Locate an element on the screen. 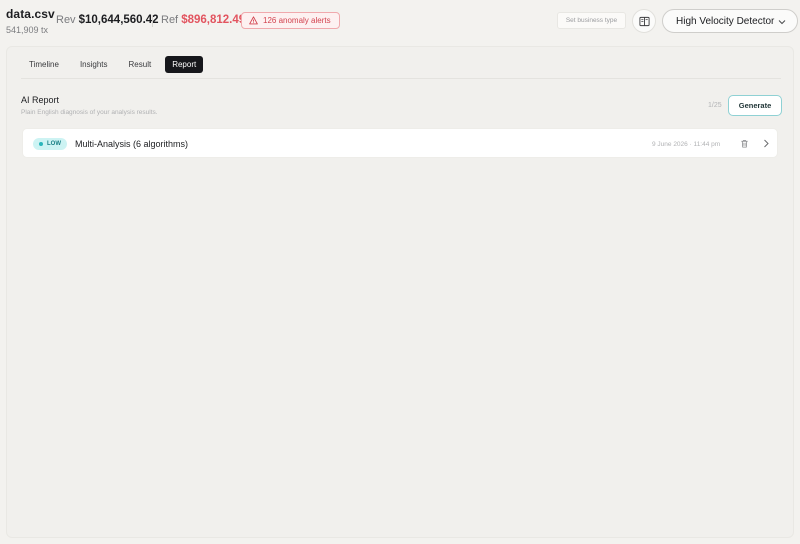  severity-badge: LOW is located at coordinates (50, 144).